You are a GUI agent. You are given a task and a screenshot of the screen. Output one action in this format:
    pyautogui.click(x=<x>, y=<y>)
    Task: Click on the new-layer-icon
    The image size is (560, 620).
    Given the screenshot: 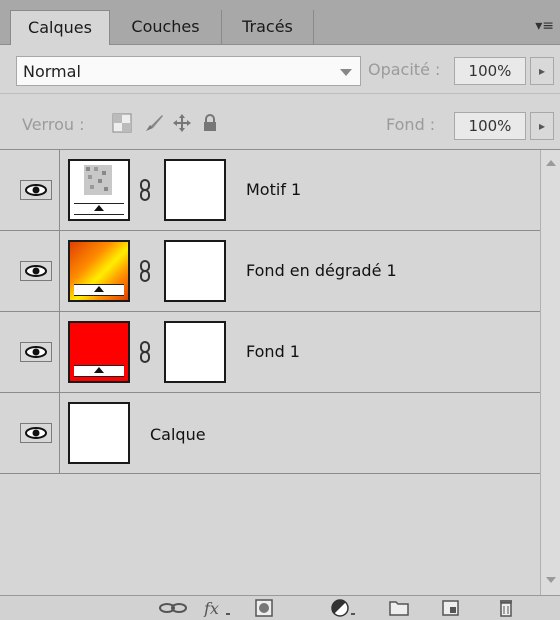 What is the action you would take?
    pyautogui.click(x=451, y=608)
    